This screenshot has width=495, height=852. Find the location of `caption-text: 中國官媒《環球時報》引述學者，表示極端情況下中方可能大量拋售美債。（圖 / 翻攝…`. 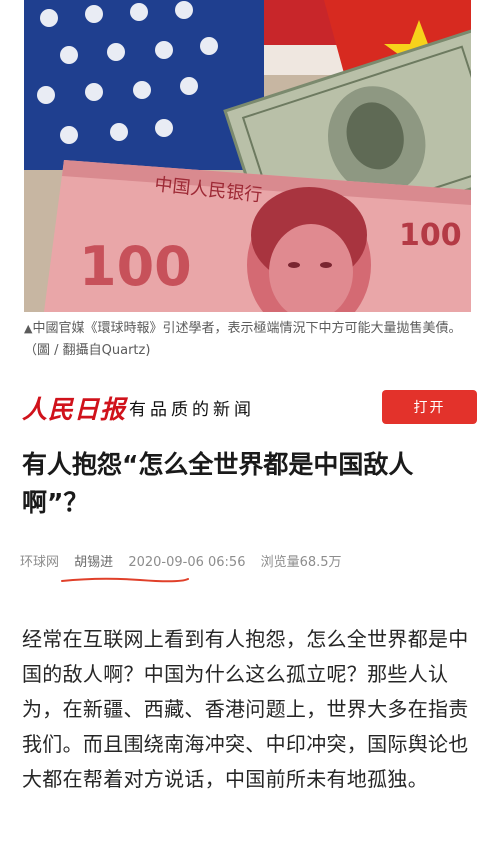

caption-text: 中國官媒《環球時報》引述學者，表示極端情況下中方可能大量拋售美債。（圖 / 翻攝… is located at coordinates (243, 339).